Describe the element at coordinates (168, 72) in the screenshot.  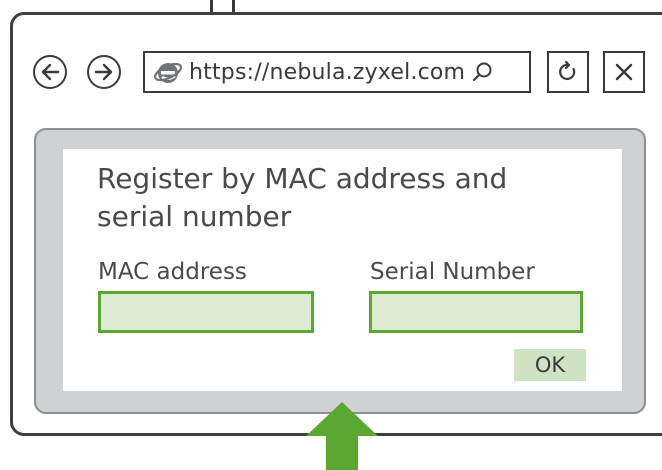
I see `internet-explorer-icon` at that location.